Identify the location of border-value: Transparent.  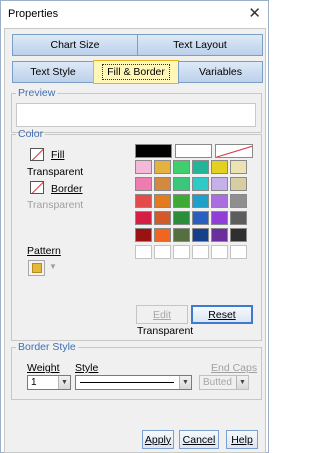
(55, 205).